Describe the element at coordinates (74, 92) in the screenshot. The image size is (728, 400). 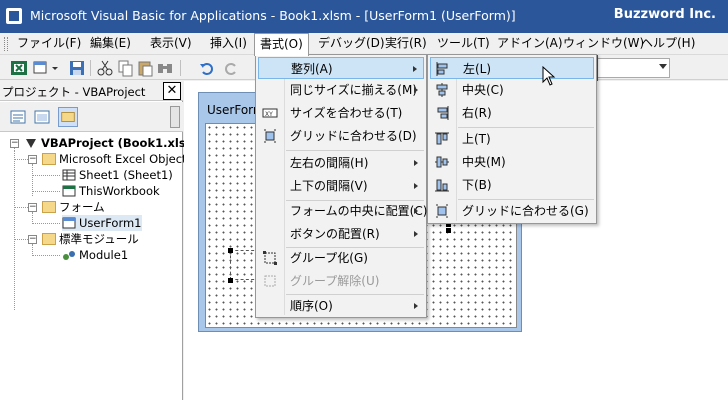
I see `project-title: プロジェクト - VBAProject` at that location.